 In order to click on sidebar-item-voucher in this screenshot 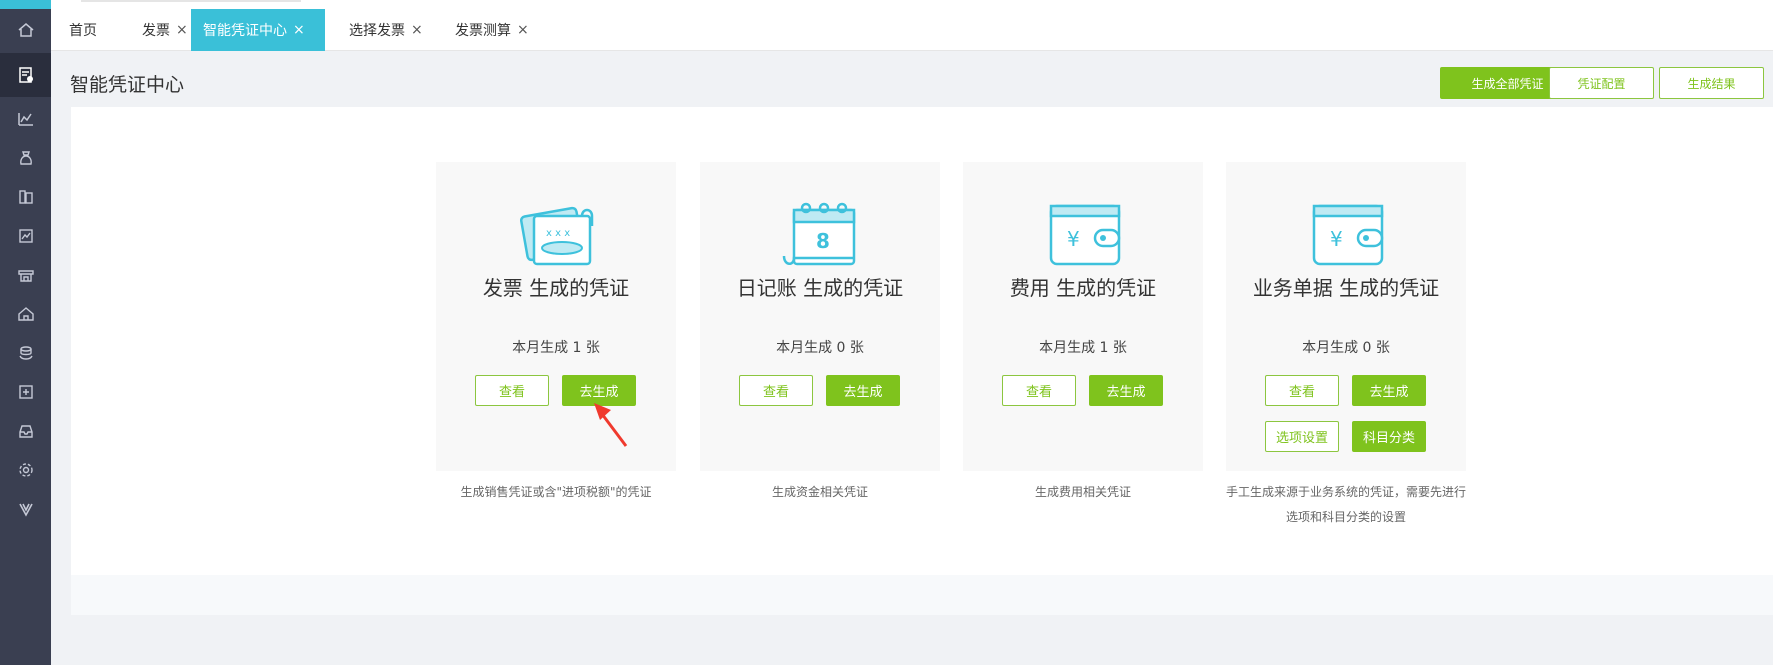, I will do `click(25, 75)`.